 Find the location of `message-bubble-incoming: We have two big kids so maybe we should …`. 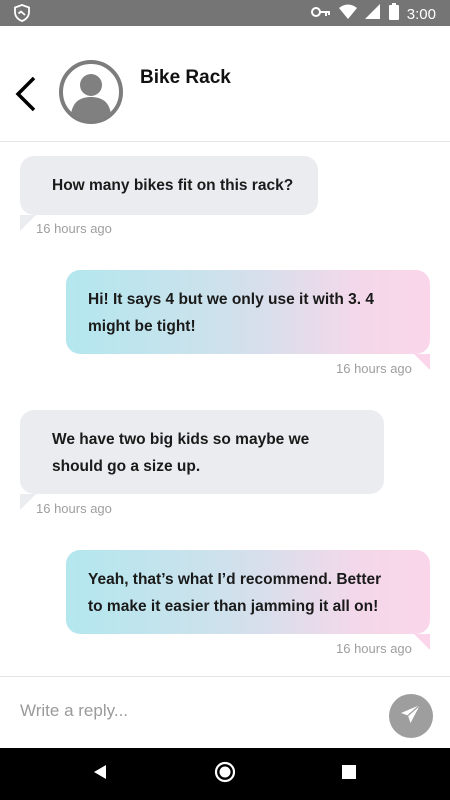

message-bubble-incoming: We have two big kids so maybe we should … is located at coordinates (202, 452).